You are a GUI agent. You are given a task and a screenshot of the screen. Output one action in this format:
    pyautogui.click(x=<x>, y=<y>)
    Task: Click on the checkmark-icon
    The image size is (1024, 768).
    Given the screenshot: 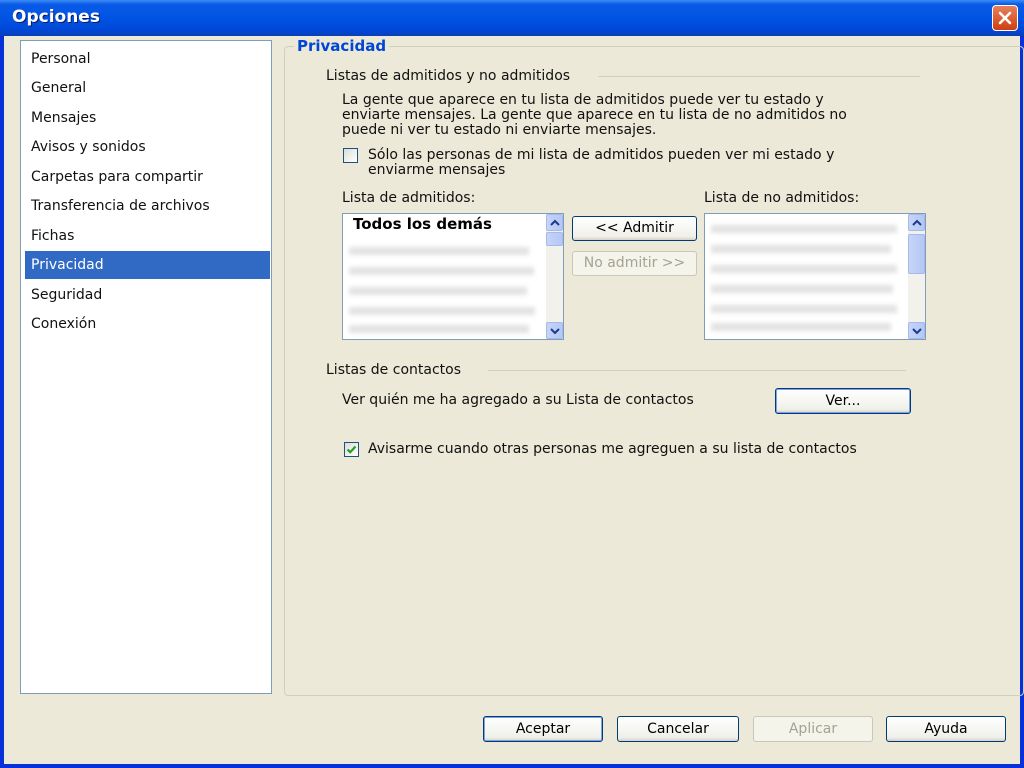 What is the action you would take?
    pyautogui.click(x=351, y=449)
    